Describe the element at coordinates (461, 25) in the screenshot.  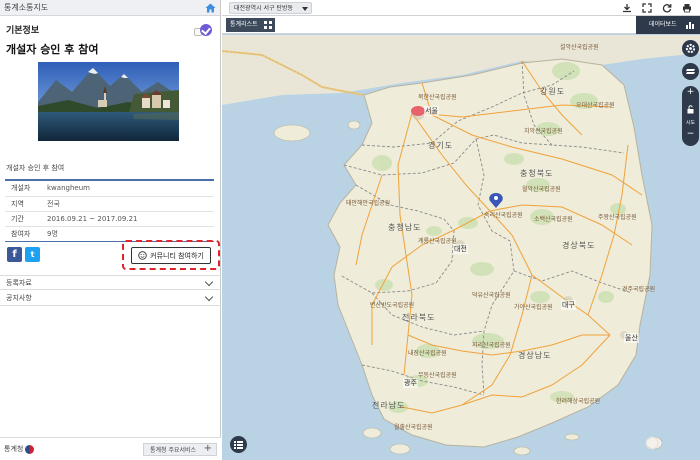
I see `map-tabbar: 통계리스트 데이터보드` at that location.